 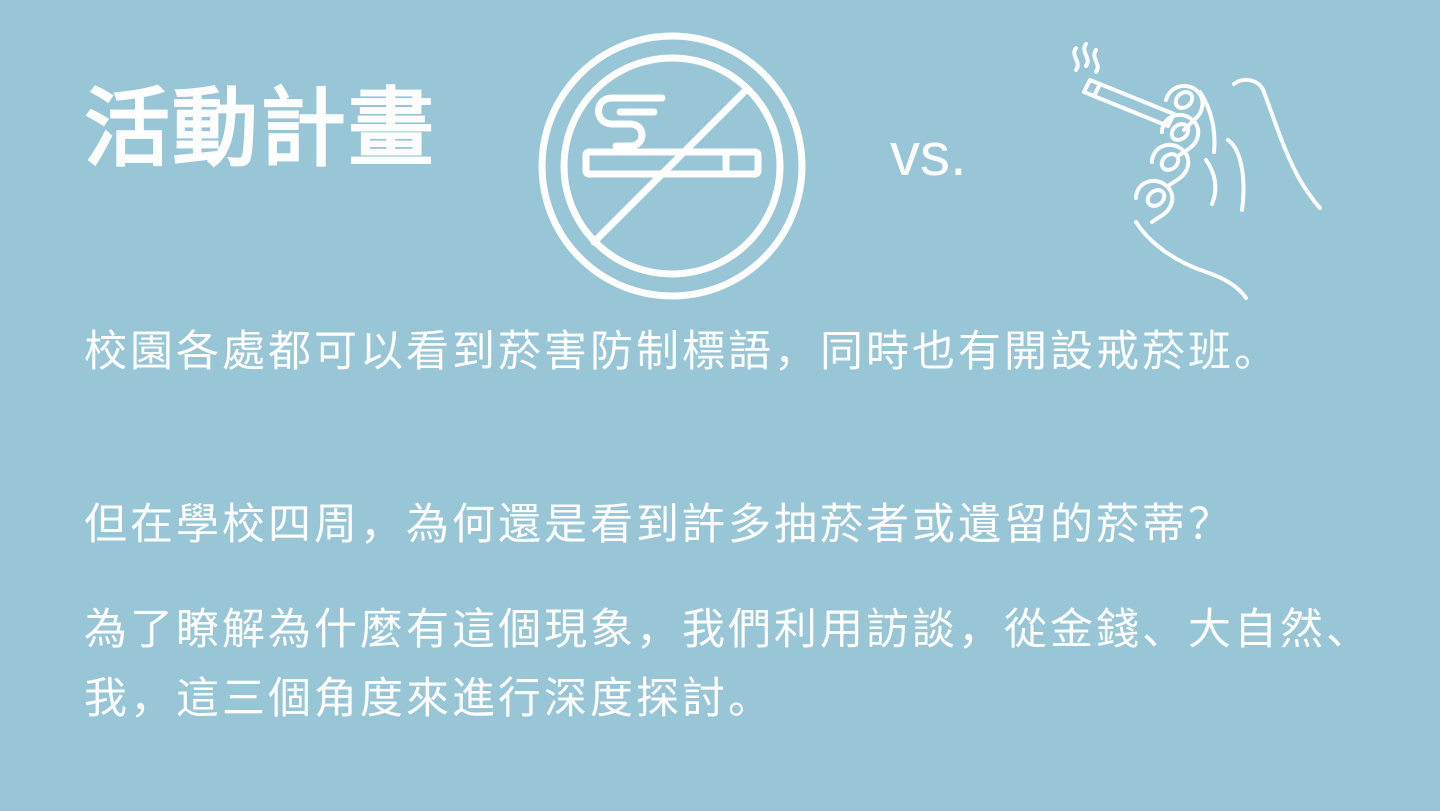 What do you see at coordinates (682, 352) in the screenshot?
I see `paragraph-campus-signs: 校園各處都可以看到菸害防制標語，同時也有開設戒菸班。` at bounding box center [682, 352].